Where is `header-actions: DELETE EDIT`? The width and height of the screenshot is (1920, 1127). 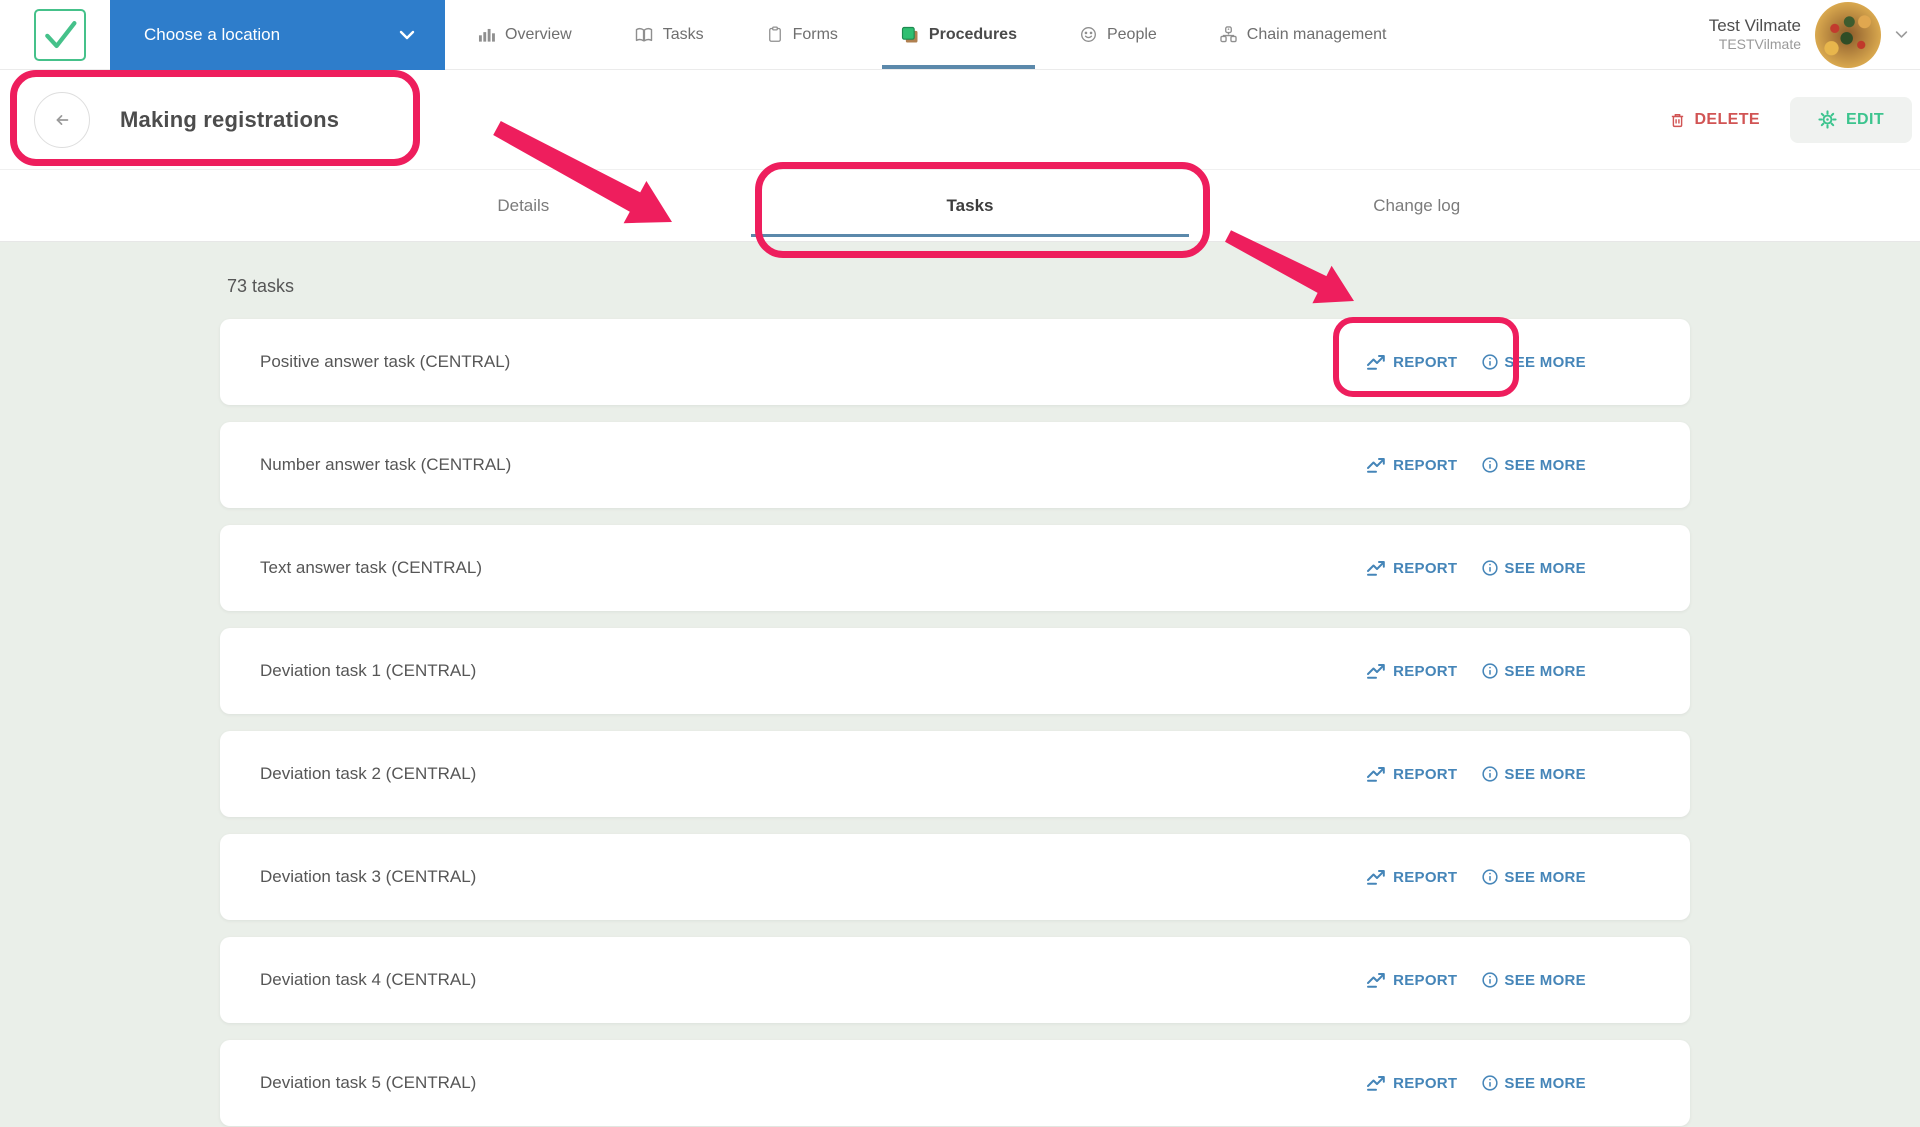
header-actions: DELETE EDIT is located at coordinates (1794, 119).